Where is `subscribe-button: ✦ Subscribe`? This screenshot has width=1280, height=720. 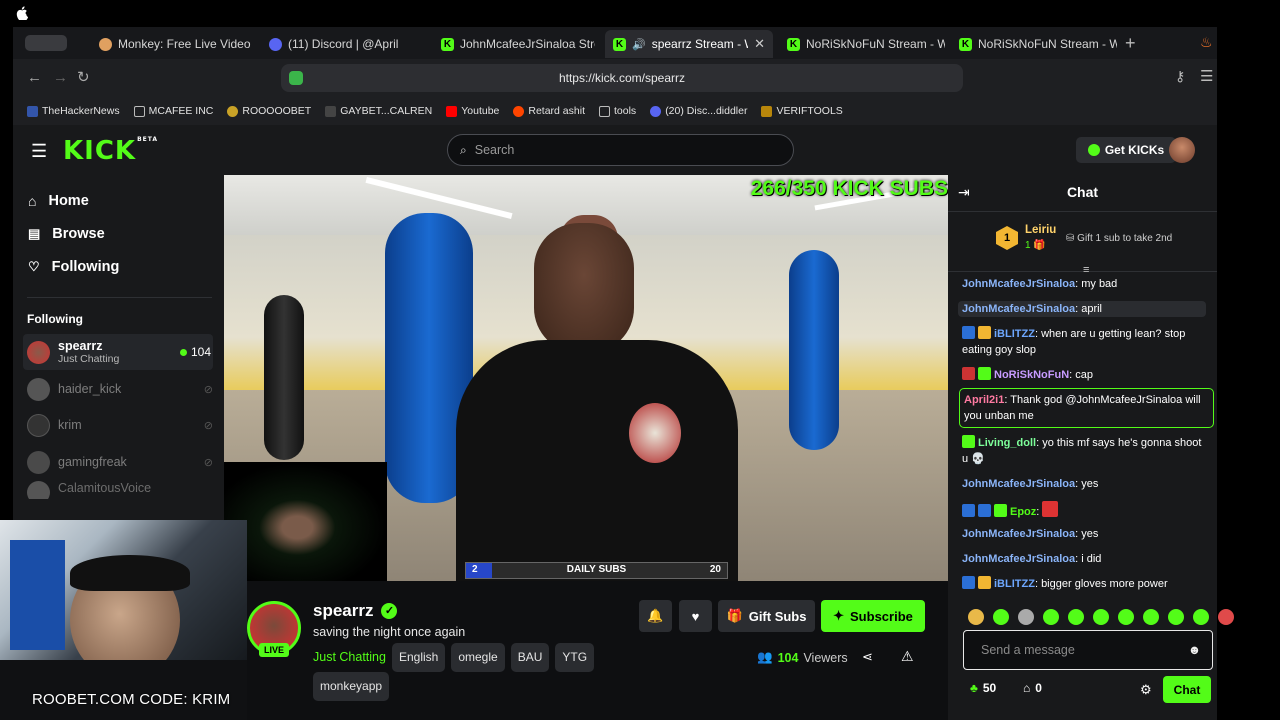
subscribe-button: ✦ Subscribe is located at coordinates (873, 616).